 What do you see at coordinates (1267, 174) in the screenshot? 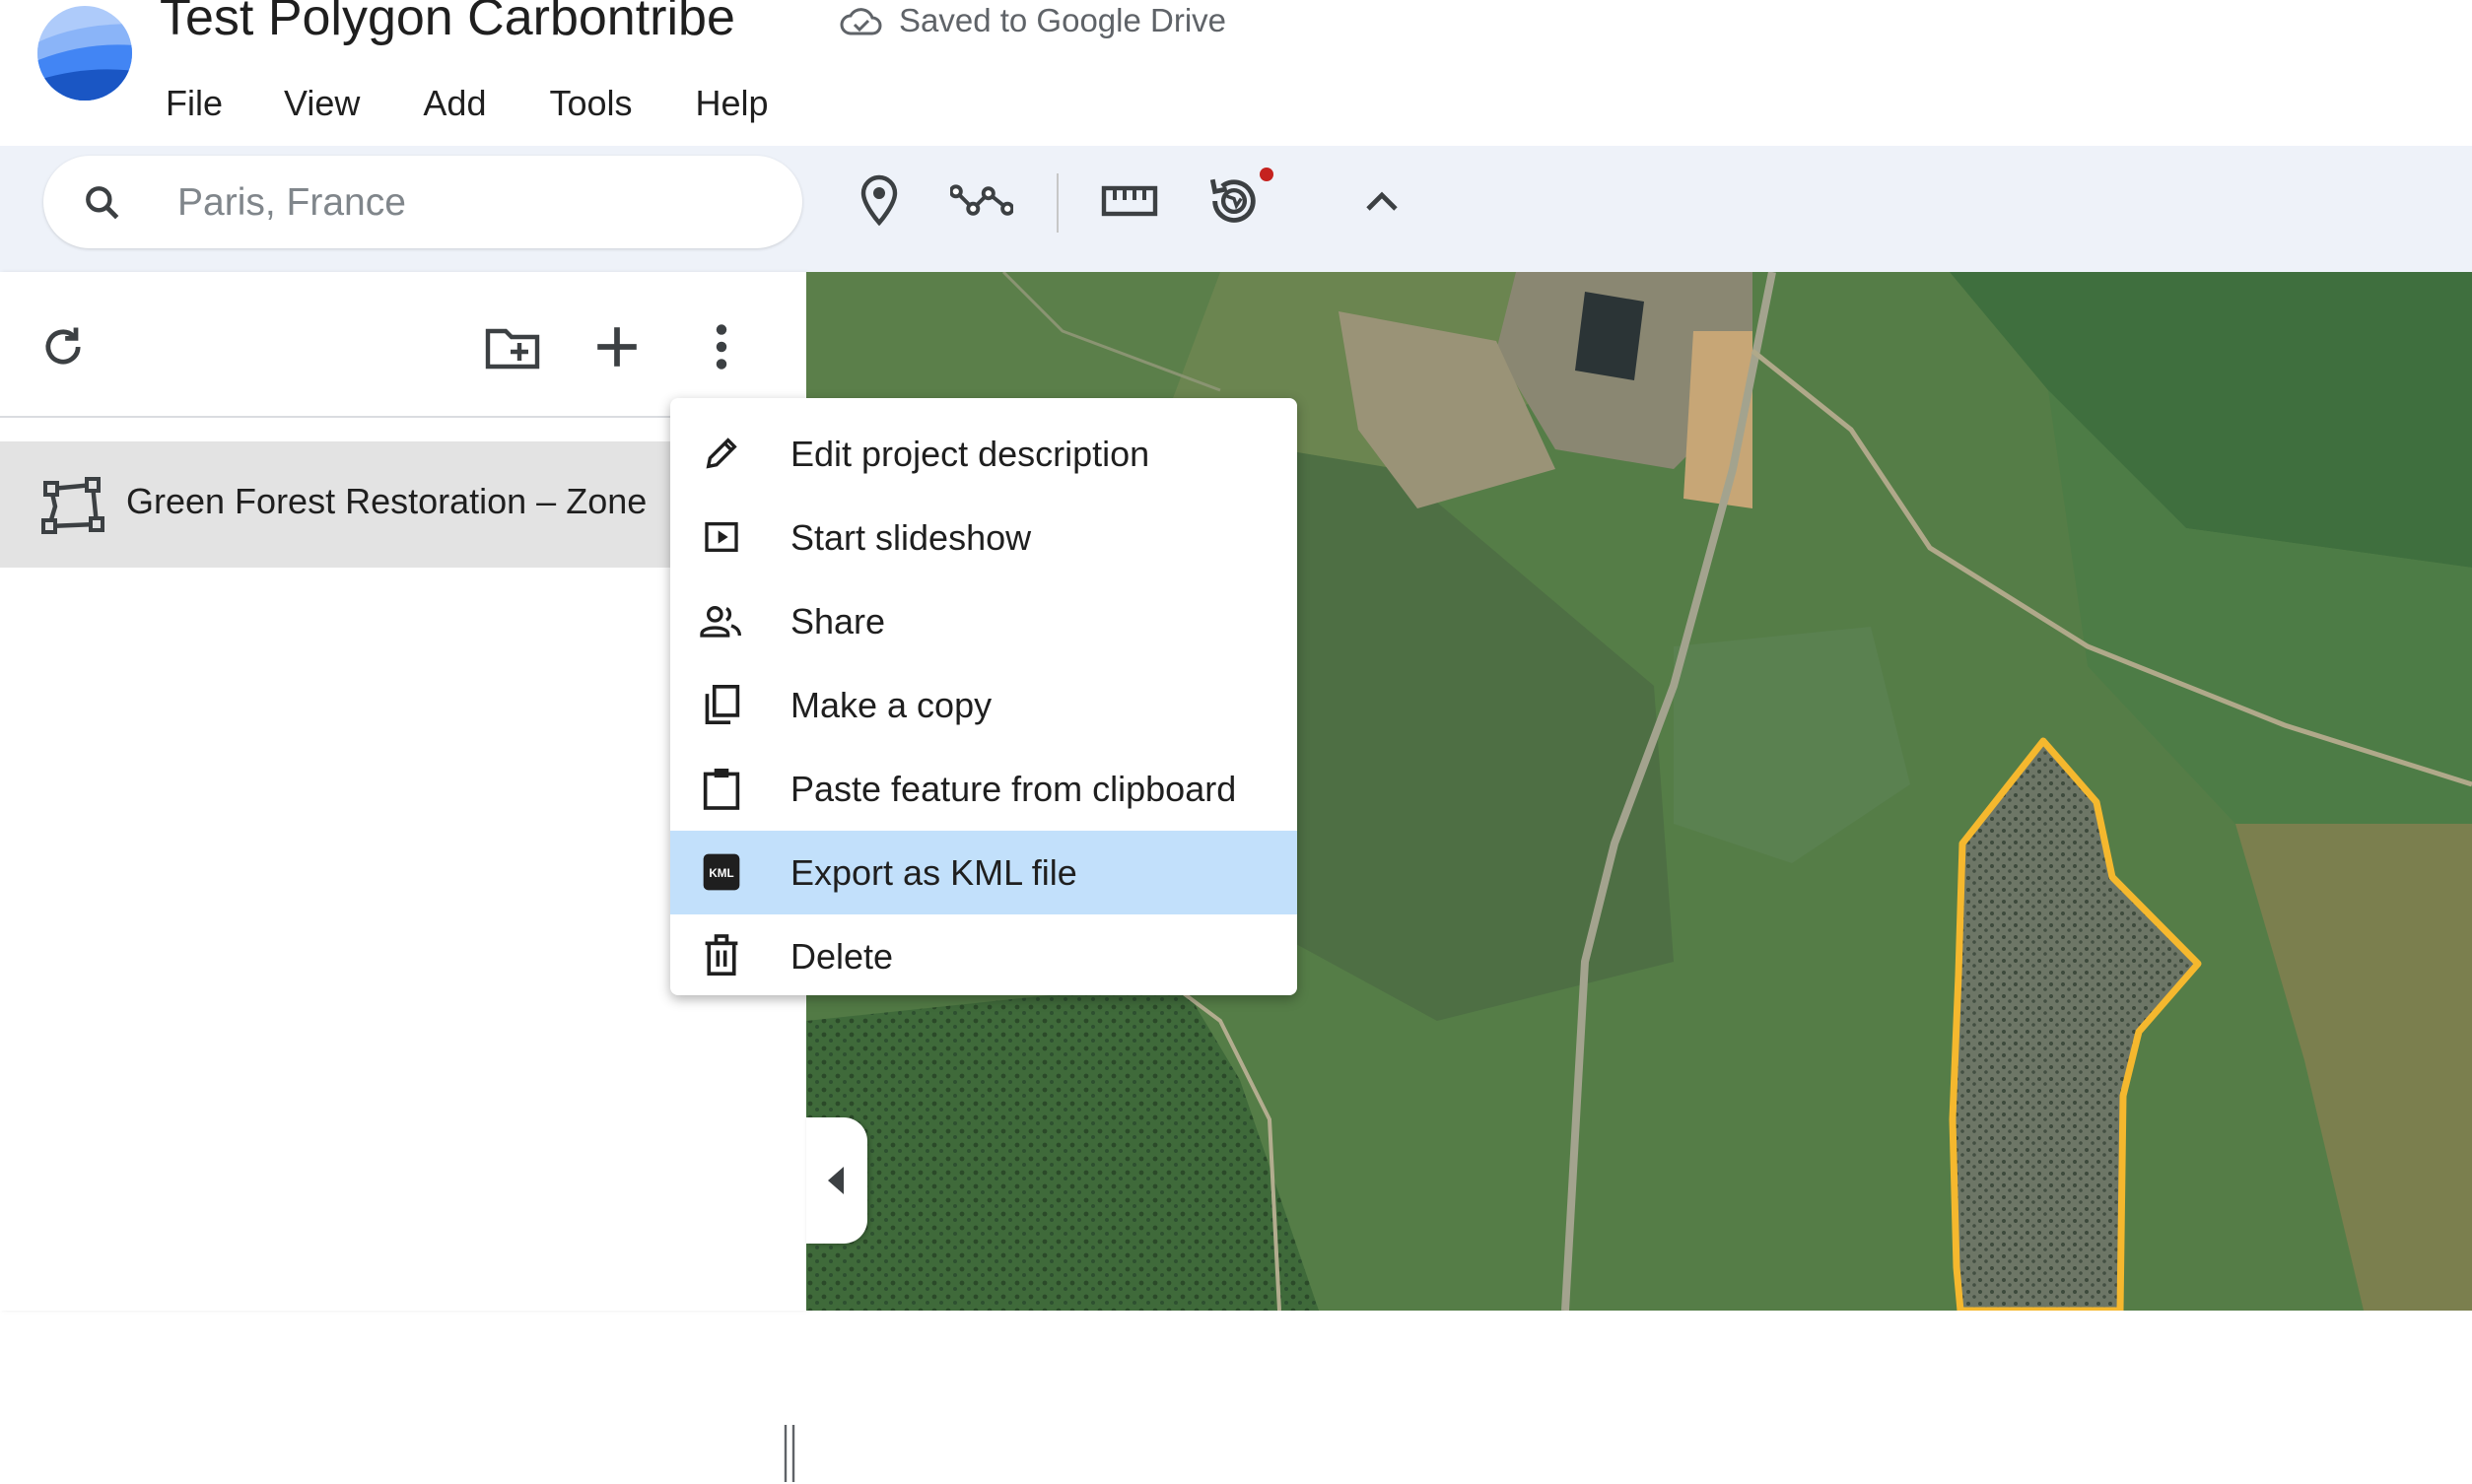
I see `notification-dot` at bounding box center [1267, 174].